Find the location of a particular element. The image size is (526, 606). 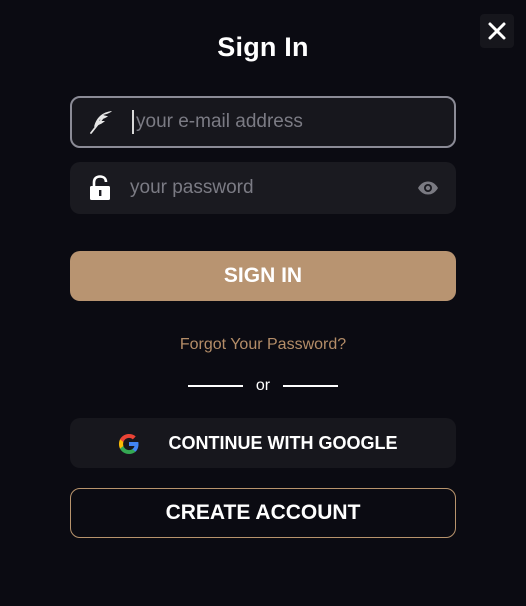

dialog-title: Sign In is located at coordinates (263, 47).